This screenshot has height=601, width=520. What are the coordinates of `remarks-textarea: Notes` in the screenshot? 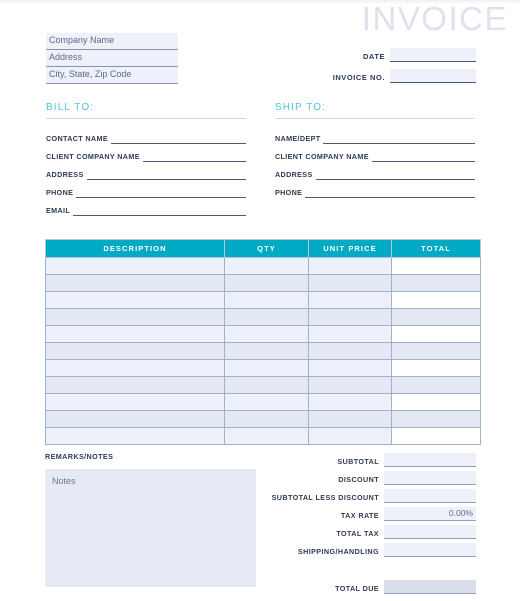 It's located at (150, 528).